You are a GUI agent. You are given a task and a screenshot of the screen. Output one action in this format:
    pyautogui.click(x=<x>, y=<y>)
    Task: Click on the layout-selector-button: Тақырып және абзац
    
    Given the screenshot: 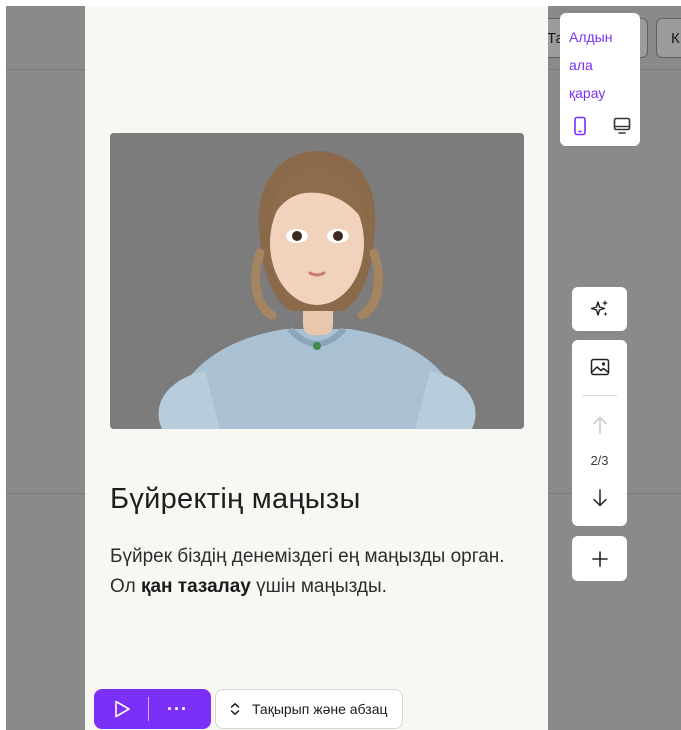 What is the action you would take?
    pyautogui.click(x=309, y=709)
    